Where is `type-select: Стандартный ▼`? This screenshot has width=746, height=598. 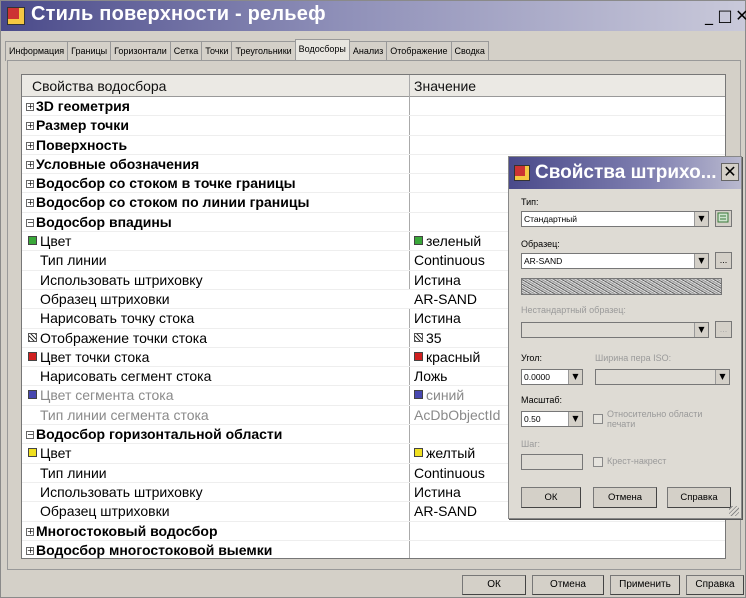 type-select: Стандартный ▼ is located at coordinates (615, 219).